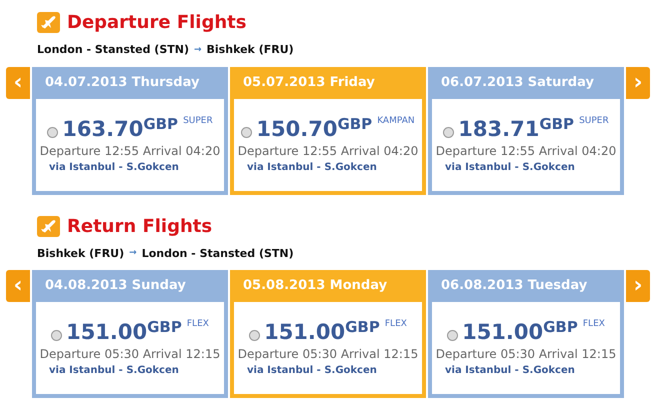 The height and width of the screenshot is (406, 656). What do you see at coordinates (309, 83) in the screenshot?
I see `day-date: 05.07.2013 Friday` at bounding box center [309, 83].